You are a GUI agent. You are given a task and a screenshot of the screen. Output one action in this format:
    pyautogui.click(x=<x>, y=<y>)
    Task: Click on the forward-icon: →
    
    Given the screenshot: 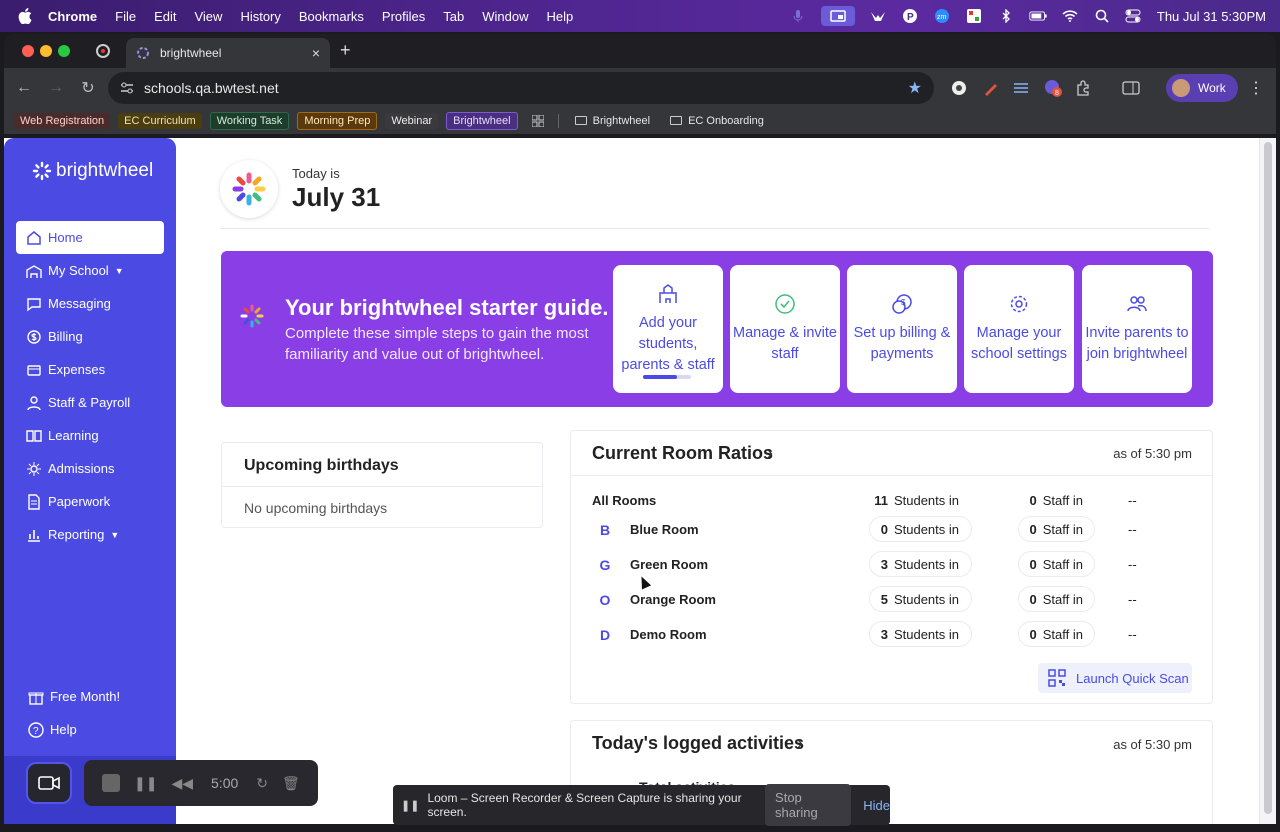 What is the action you would take?
    pyautogui.click(x=56, y=88)
    